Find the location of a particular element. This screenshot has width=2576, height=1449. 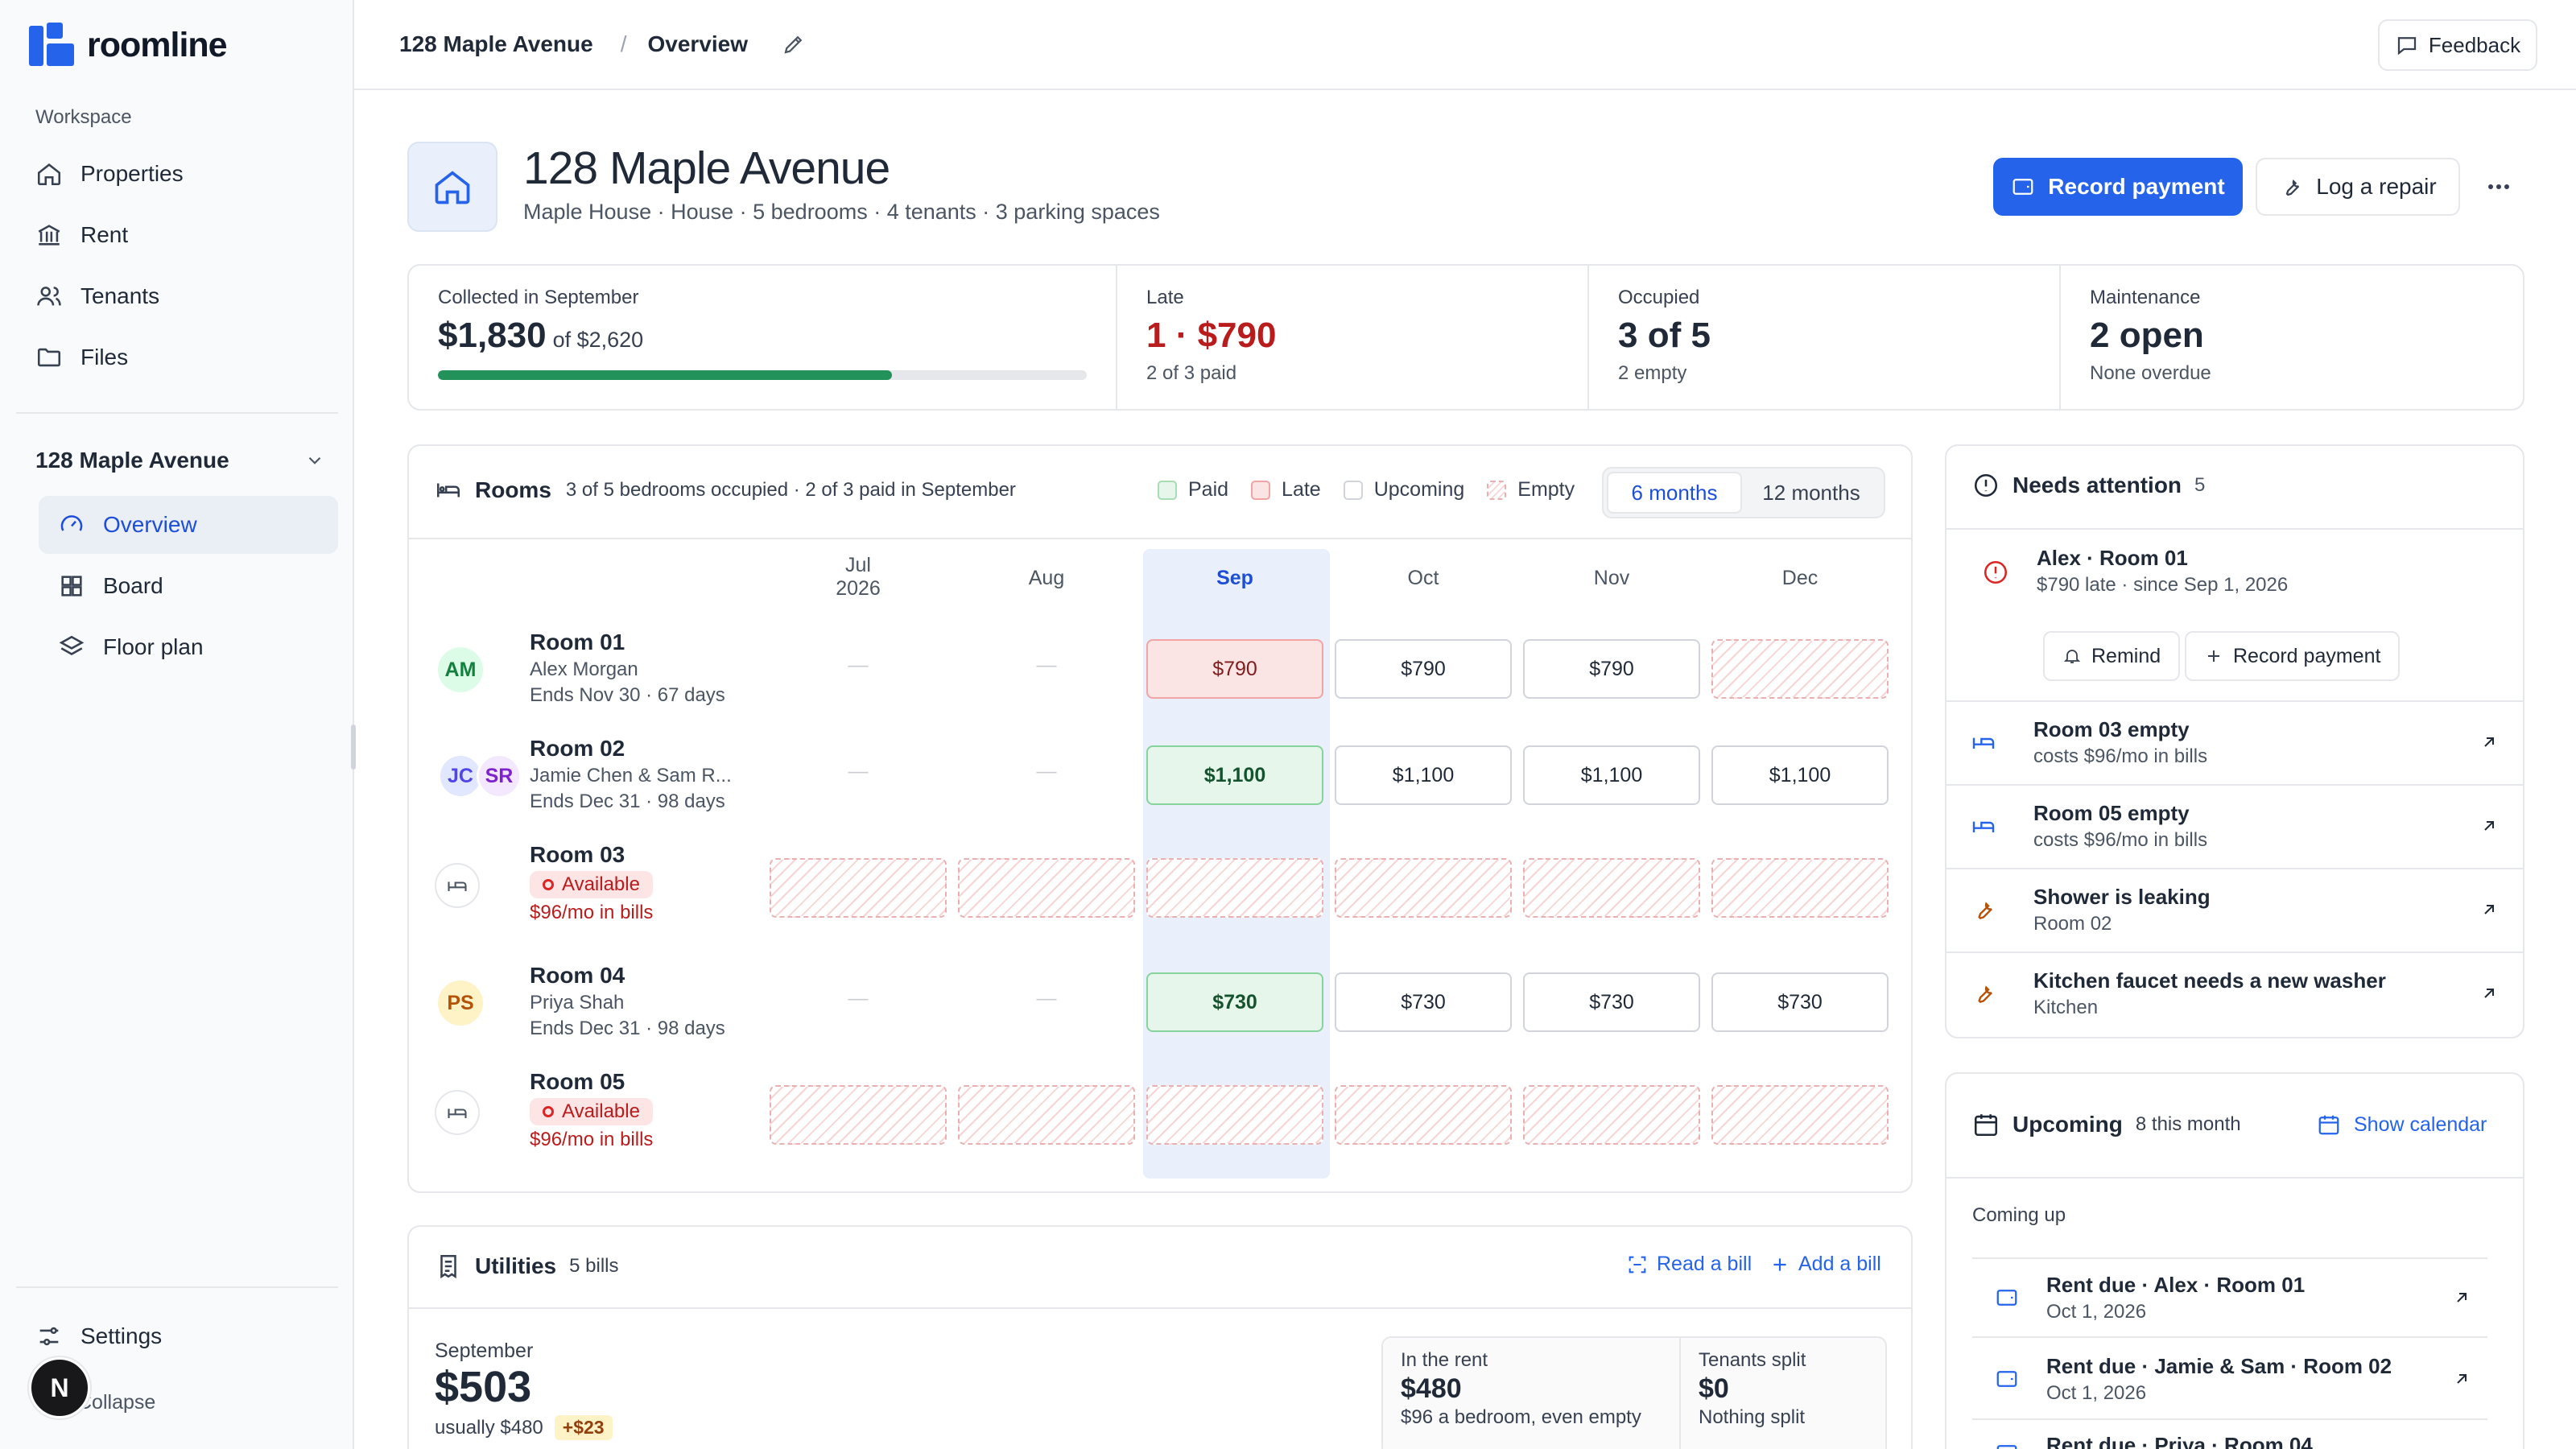

room-info: Room 05 Available $96/mo in bills is located at coordinates (591, 1110).